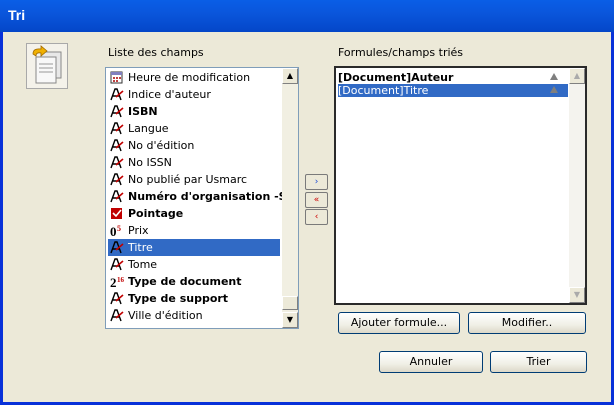  What do you see at coordinates (307, 16) in the screenshot?
I see `title-bar: Tri` at bounding box center [307, 16].